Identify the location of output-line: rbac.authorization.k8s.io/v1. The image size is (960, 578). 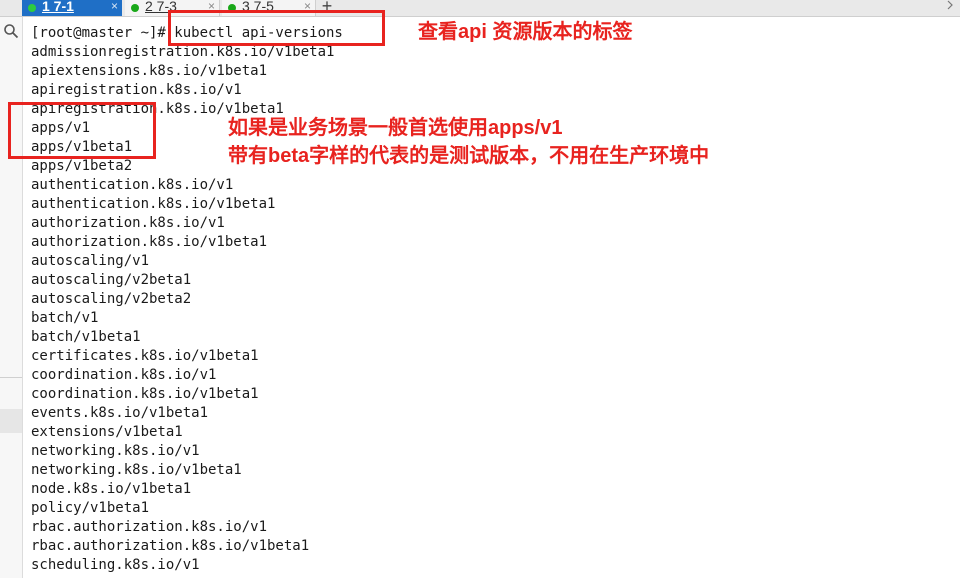
(149, 527).